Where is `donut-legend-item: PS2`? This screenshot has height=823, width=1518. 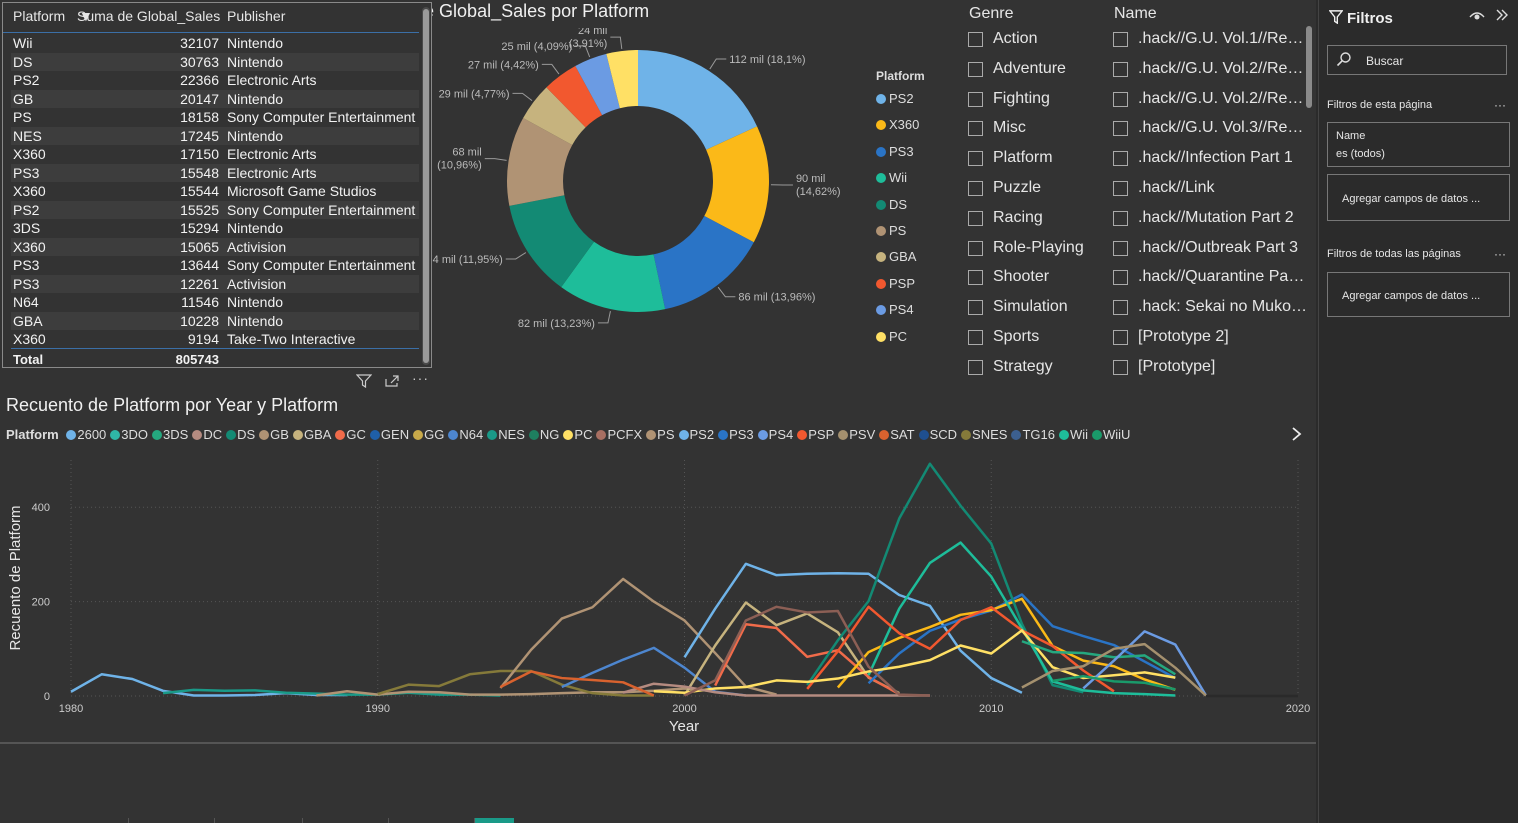 donut-legend-item: PS2 is located at coordinates (895, 99).